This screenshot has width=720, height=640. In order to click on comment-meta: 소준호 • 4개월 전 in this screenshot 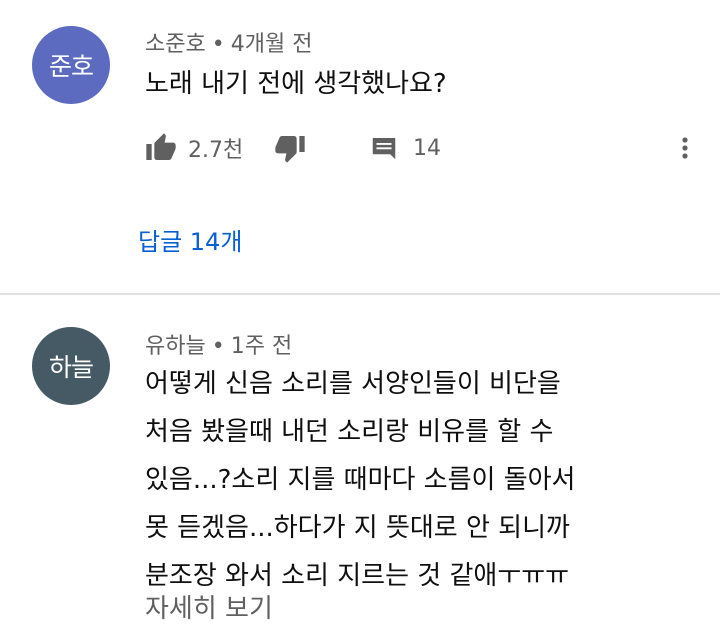, I will do `click(228, 42)`.